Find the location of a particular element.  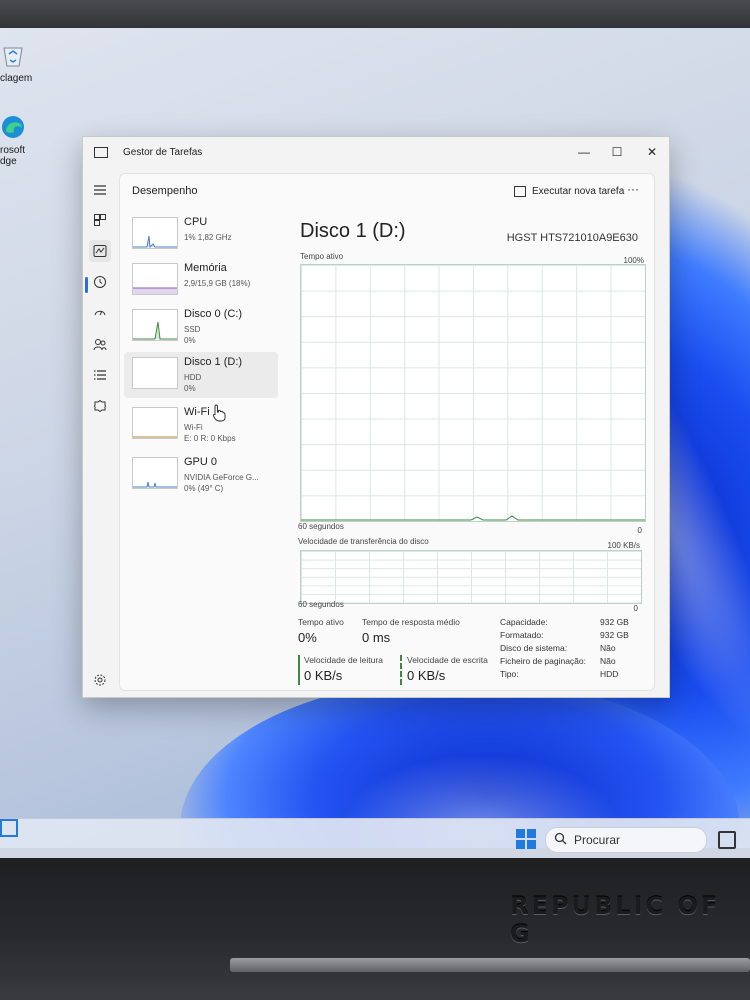

nav-details is located at coordinates (100, 375).